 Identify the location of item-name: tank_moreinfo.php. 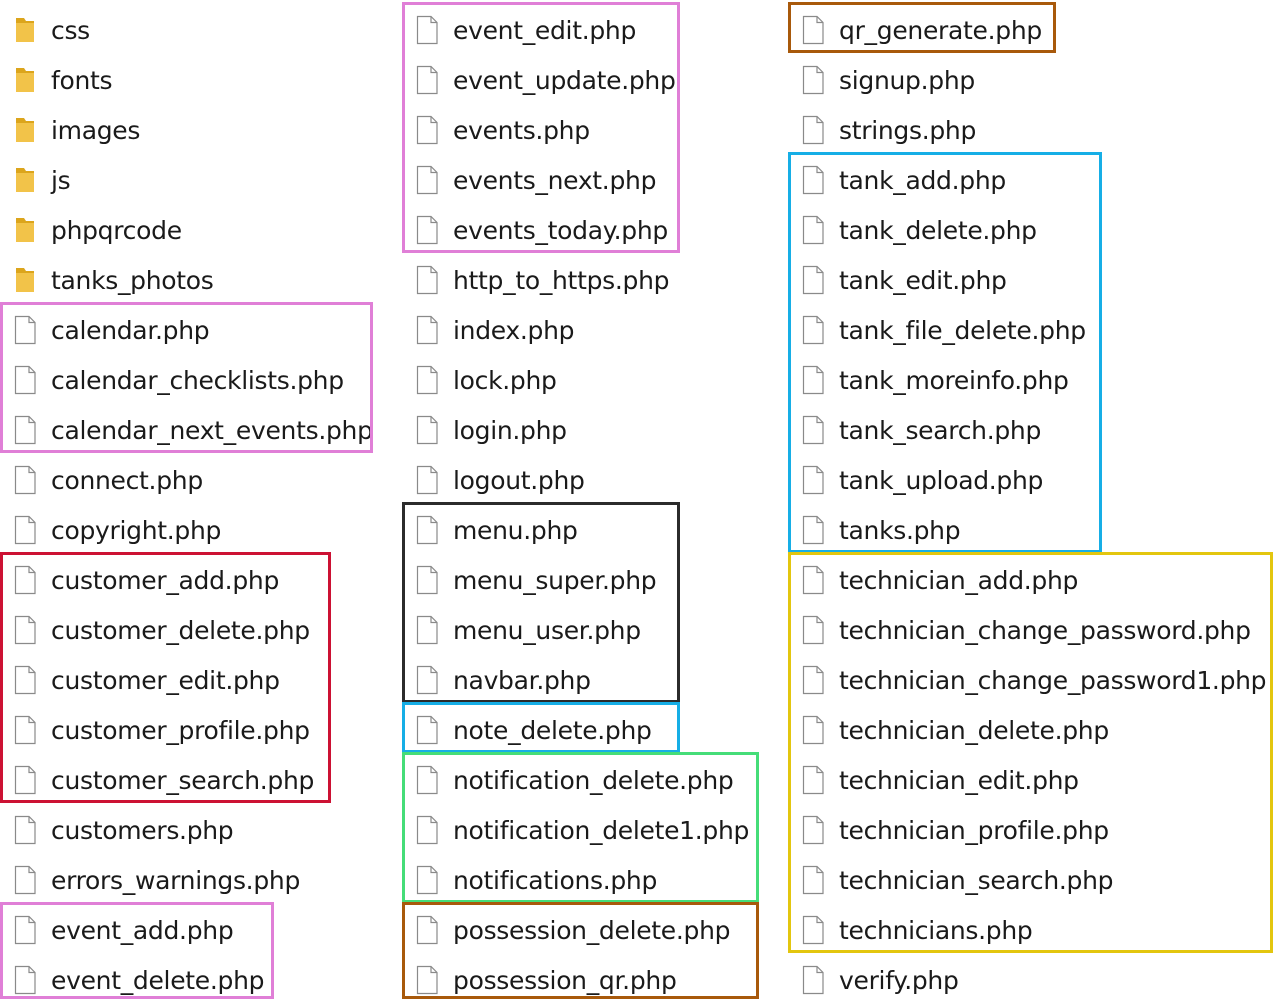
(954, 380).